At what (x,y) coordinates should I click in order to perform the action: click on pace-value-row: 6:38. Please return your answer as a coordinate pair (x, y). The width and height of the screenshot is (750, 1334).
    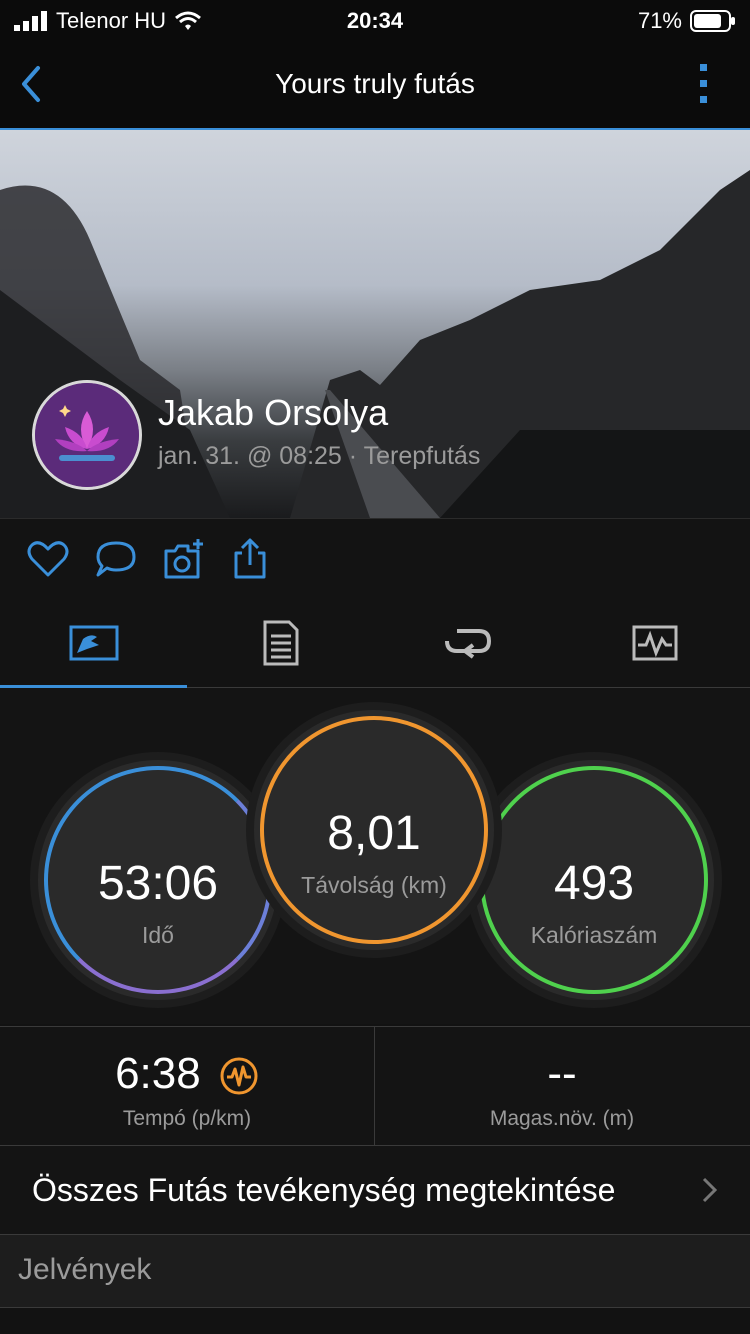
    Looking at the image, I should click on (187, 1074).